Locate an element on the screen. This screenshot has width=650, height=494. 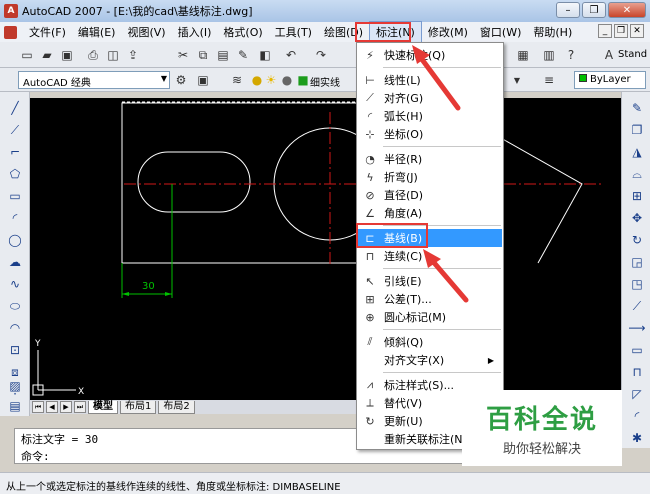
watermark-logo: 百科全说 助你轻松解决 is located at coordinates (542, 428).